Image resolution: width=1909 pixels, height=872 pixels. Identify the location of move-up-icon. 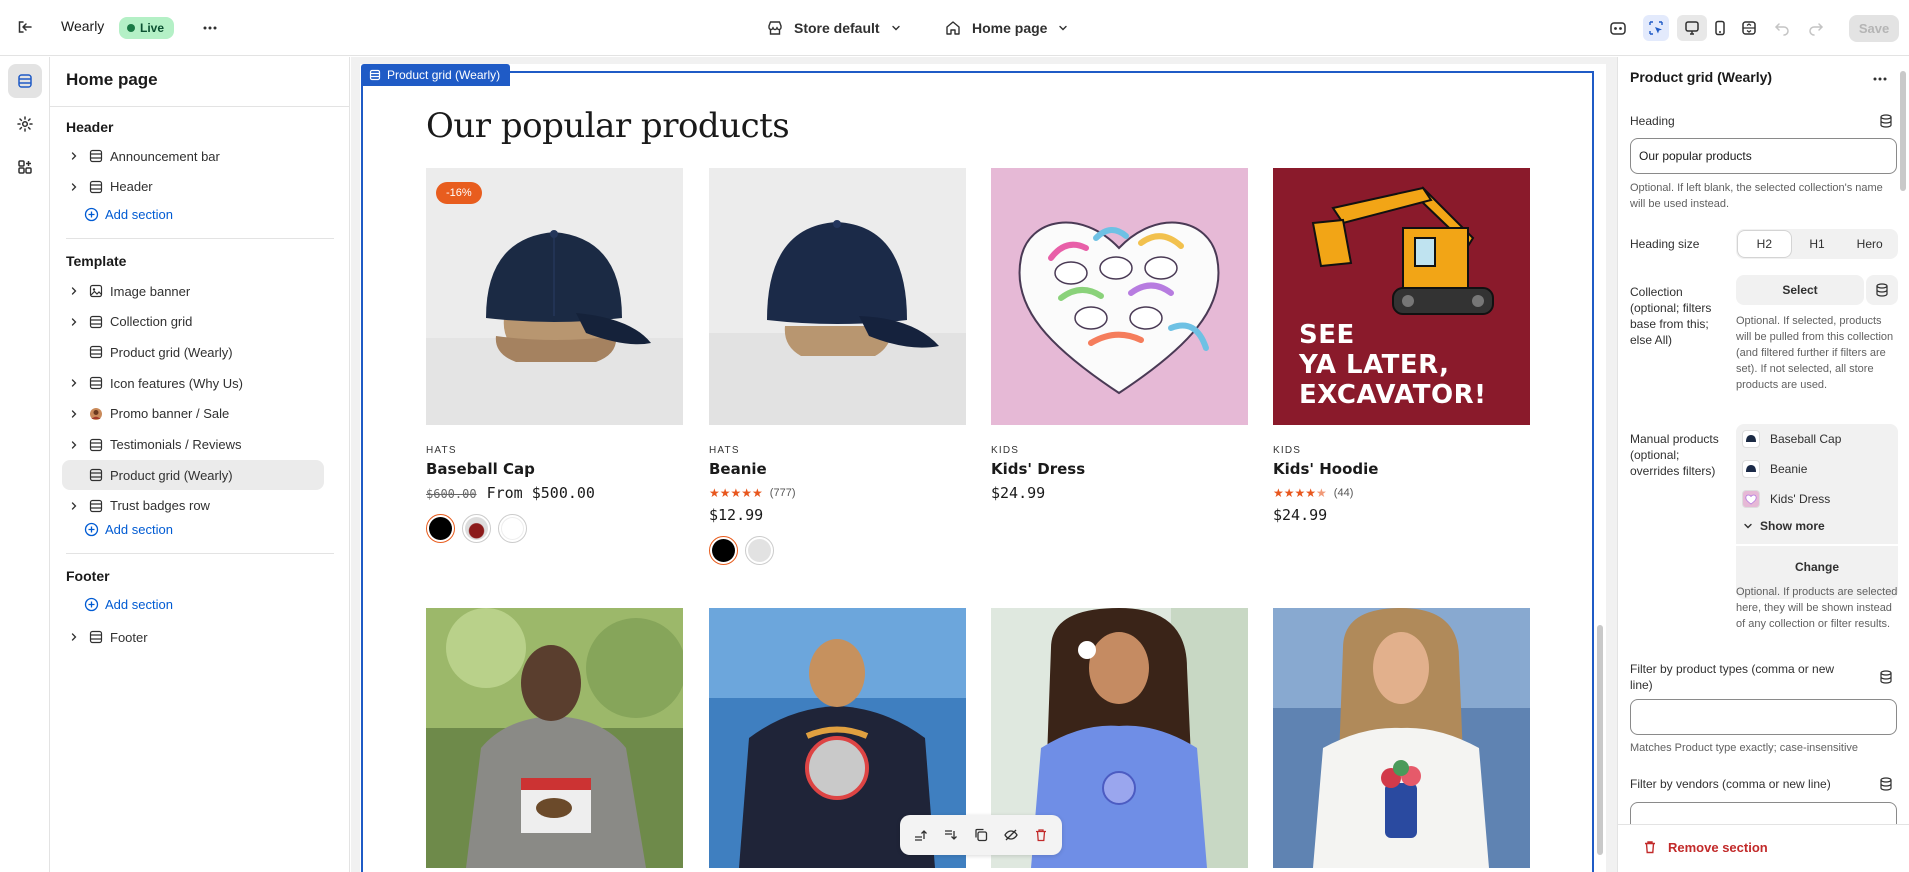
(921, 835).